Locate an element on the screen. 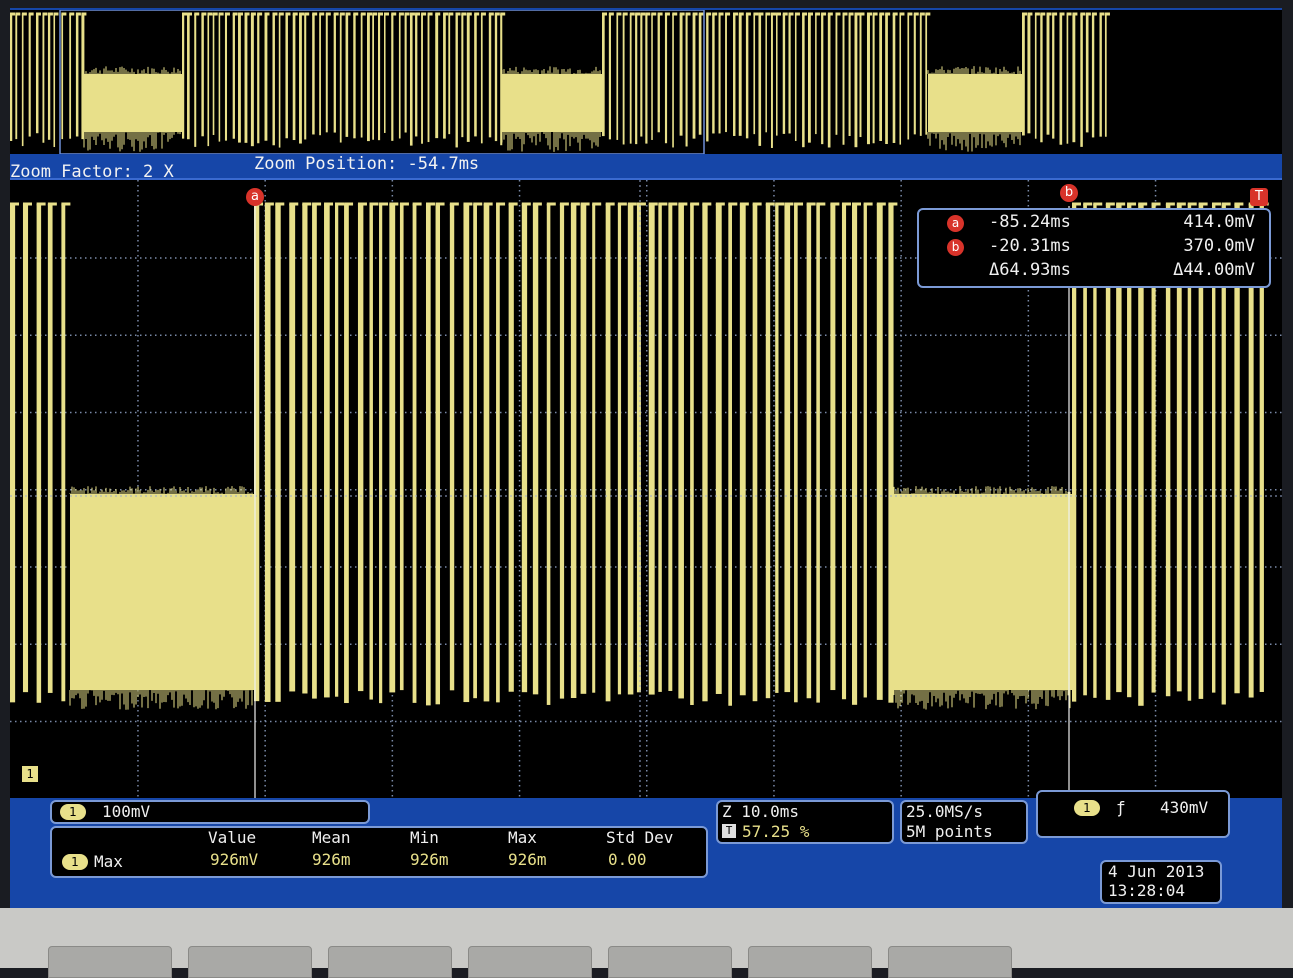 The width and height of the screenshot is (1293, 978). trigger-position-marker: T is located at coordinates (1259, 197).